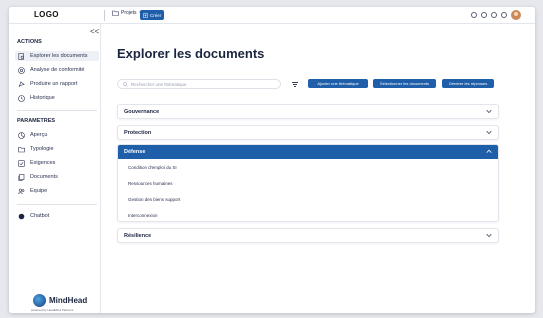 The width and height of the screenshot is (543, 318). What do you see at coordinates (156, 15) in the screenshot?
I see `create-label: Créer` at bounding box center [156, 15].